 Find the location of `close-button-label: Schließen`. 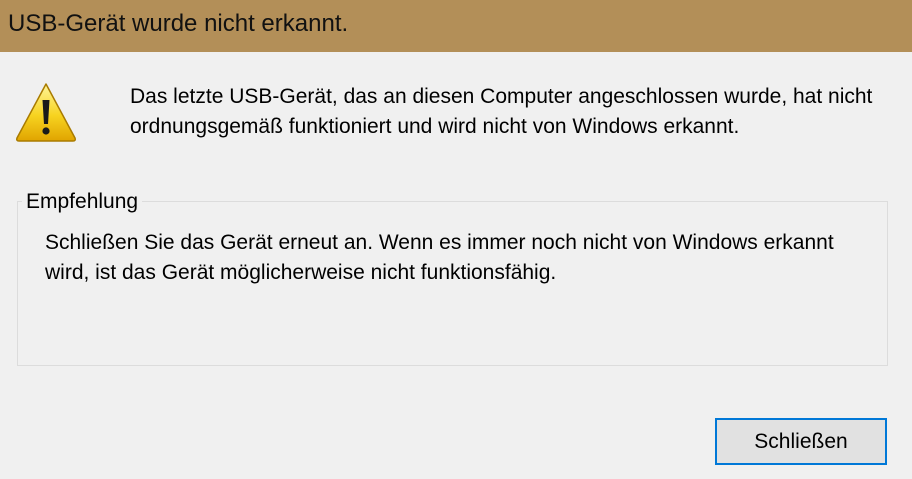

close-button-label: Schließen is located at coordinates (801, 441).